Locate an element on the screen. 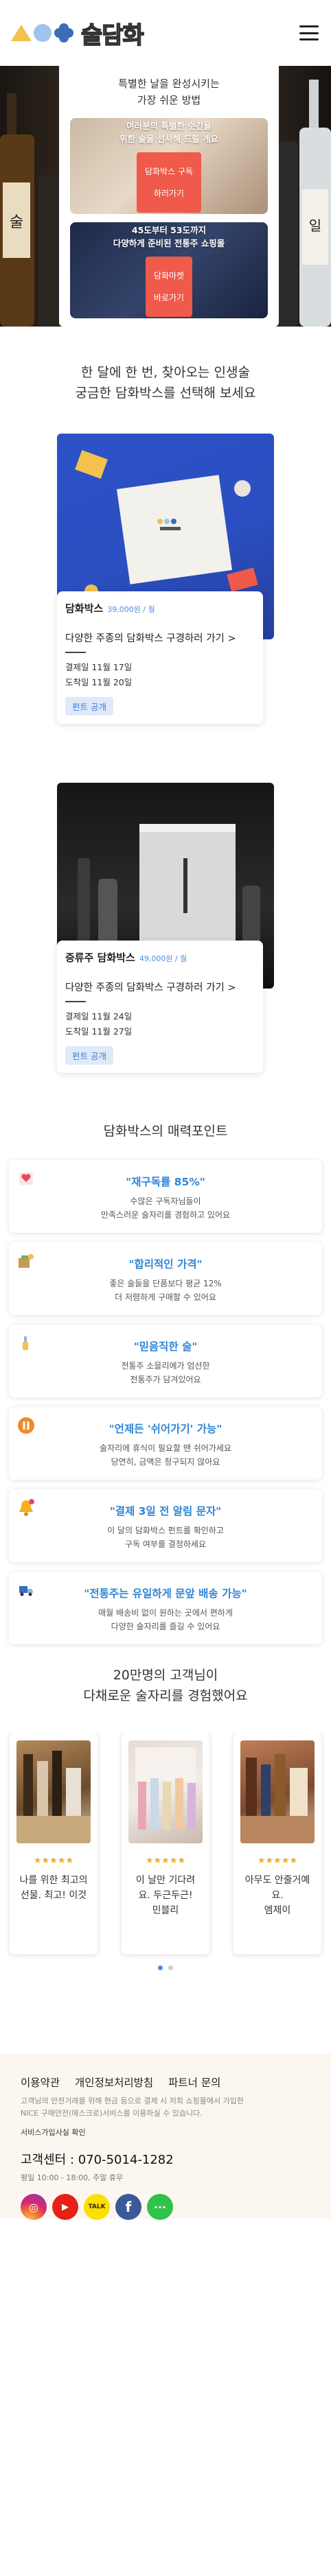 This screenshot has height=2576, width=331. pay-date: 결제일 11월 17일 is located at coordinates (99, 667).